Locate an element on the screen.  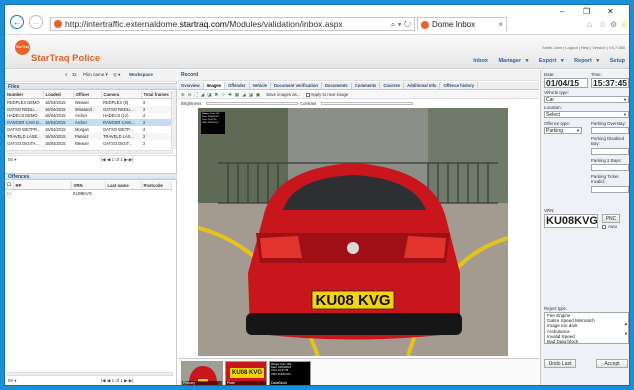
forward-arrow-icon: → is located at coordinates (36, 22).